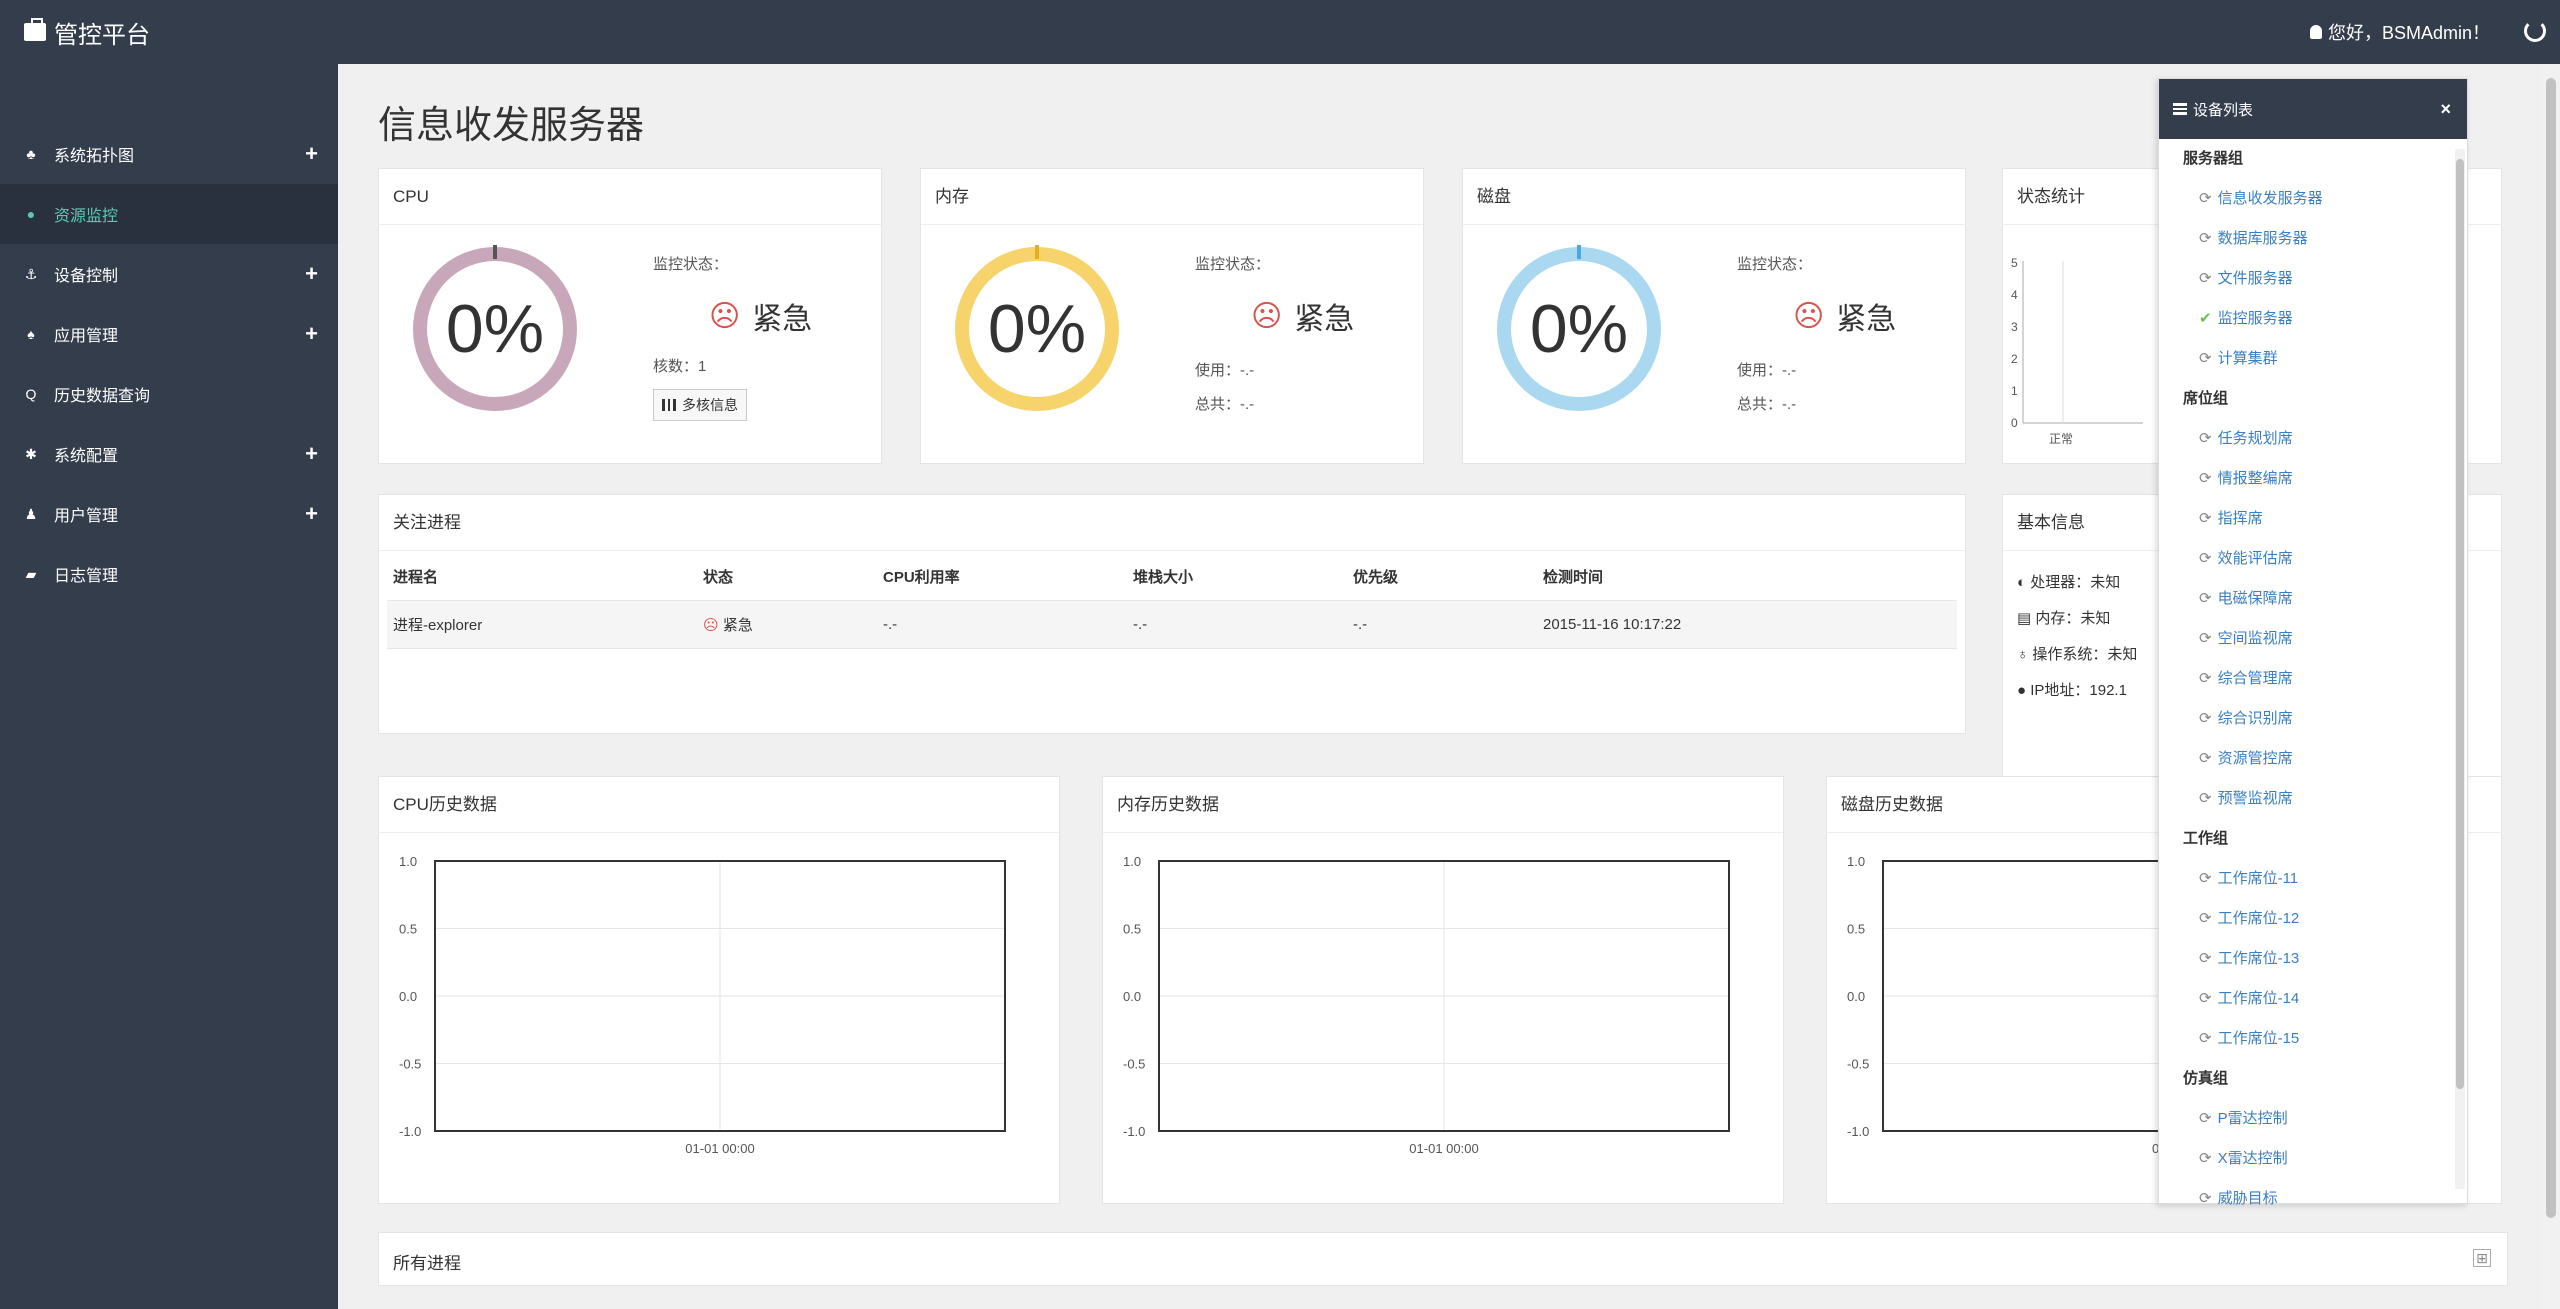  What do you see at coordinates (2445, 109) in the screenshot?
I see `close-icon: ×` at bounding box center [2445, 109].